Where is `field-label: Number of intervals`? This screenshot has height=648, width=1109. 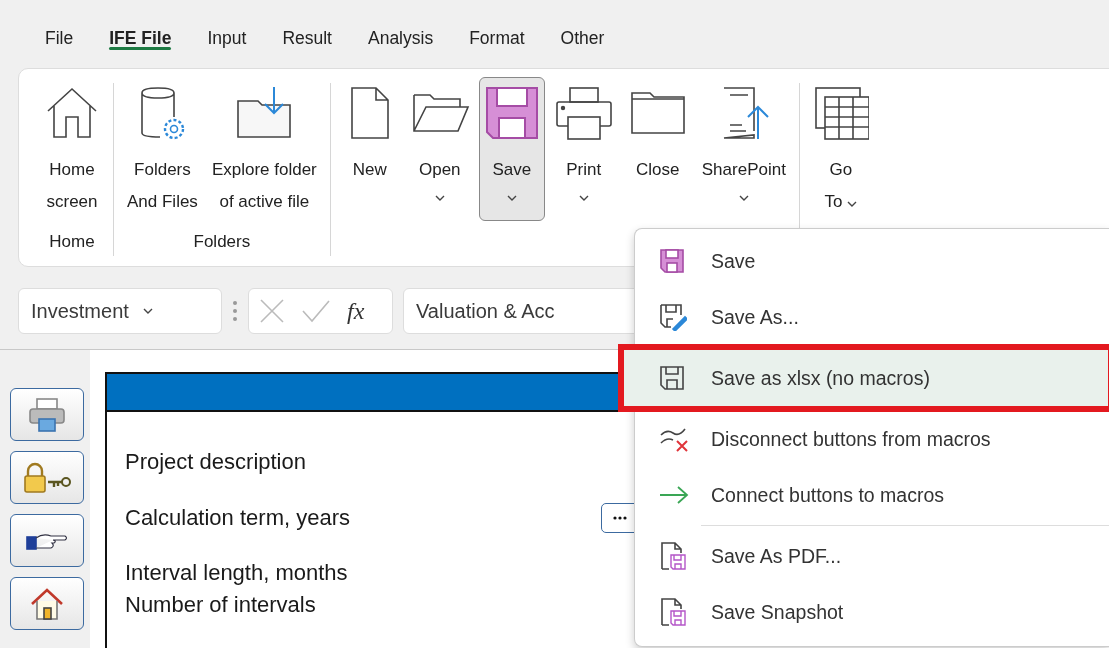
field-label: Number of intervals is located at coordinates (220, 605).